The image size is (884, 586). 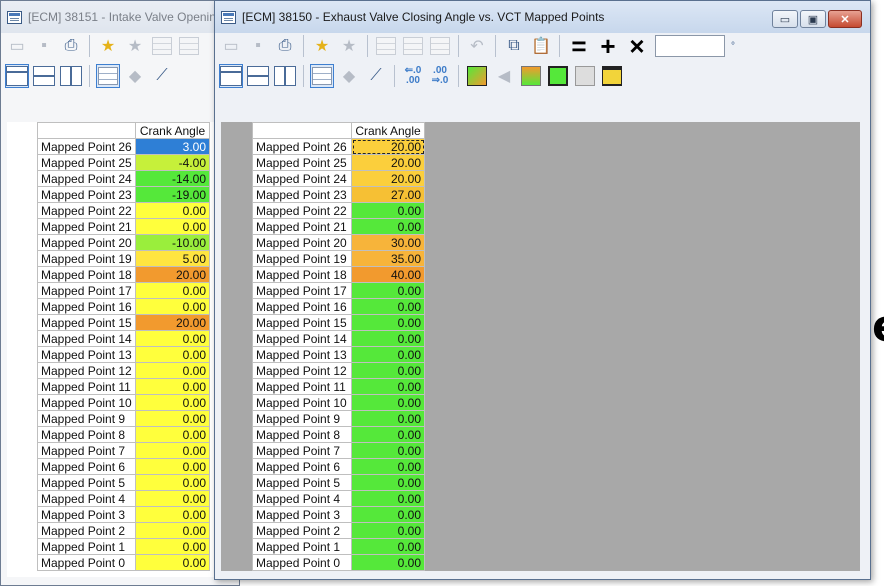 I want to click on table-row: Mapped Point 23 27.00, so click(x=338, y=194).